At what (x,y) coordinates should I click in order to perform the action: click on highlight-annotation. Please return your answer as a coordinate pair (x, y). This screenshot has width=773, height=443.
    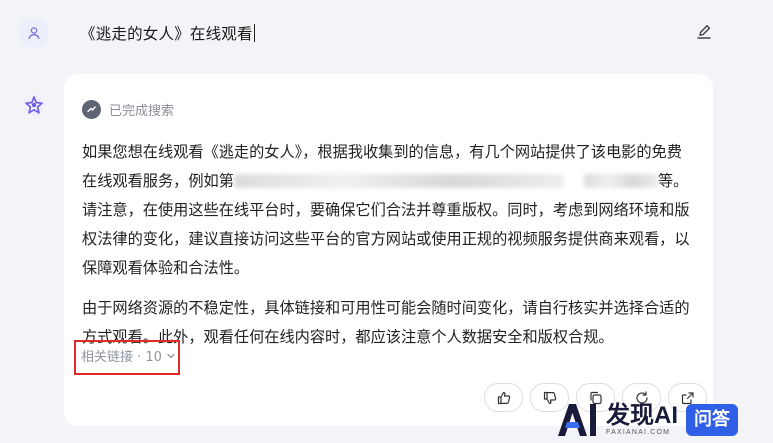
    Looking at the image, I should click on (127, 357).